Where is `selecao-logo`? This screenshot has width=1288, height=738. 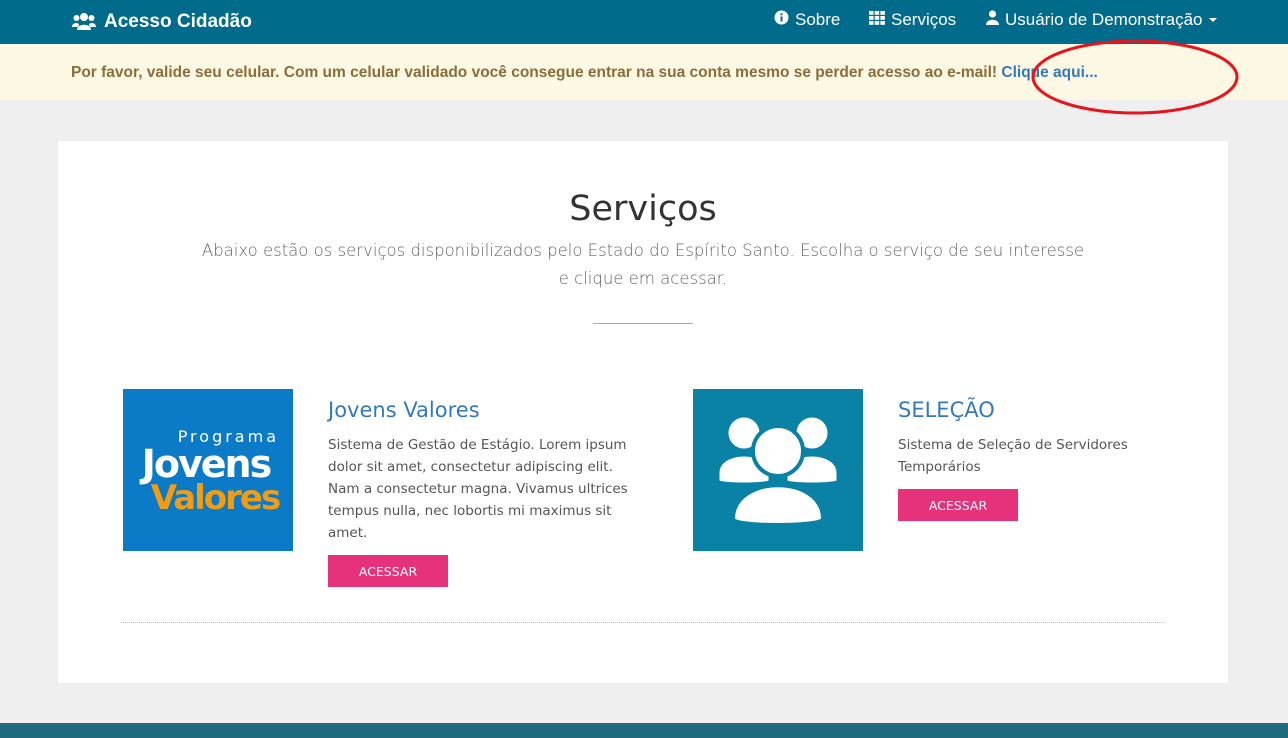 selecao-logo is located at coordinates (778, 470).